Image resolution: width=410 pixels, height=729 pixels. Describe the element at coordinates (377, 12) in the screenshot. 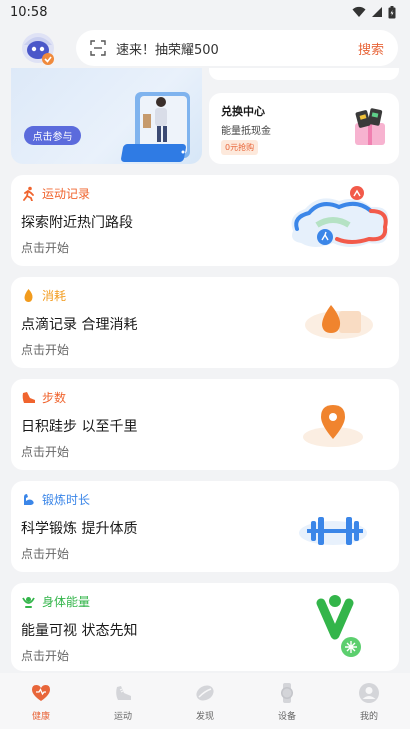

I see `signal-icon` at that location.